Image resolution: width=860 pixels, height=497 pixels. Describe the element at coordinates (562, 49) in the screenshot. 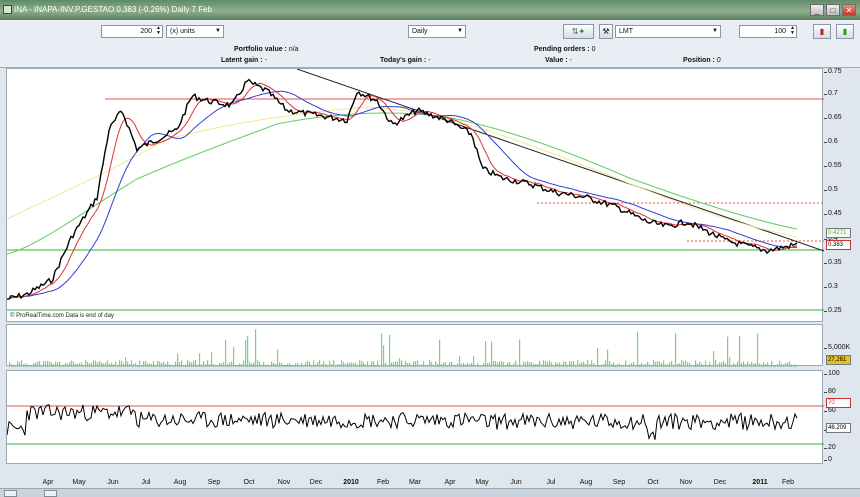

I see `pending-orders-label: Pending orders :` at that location.